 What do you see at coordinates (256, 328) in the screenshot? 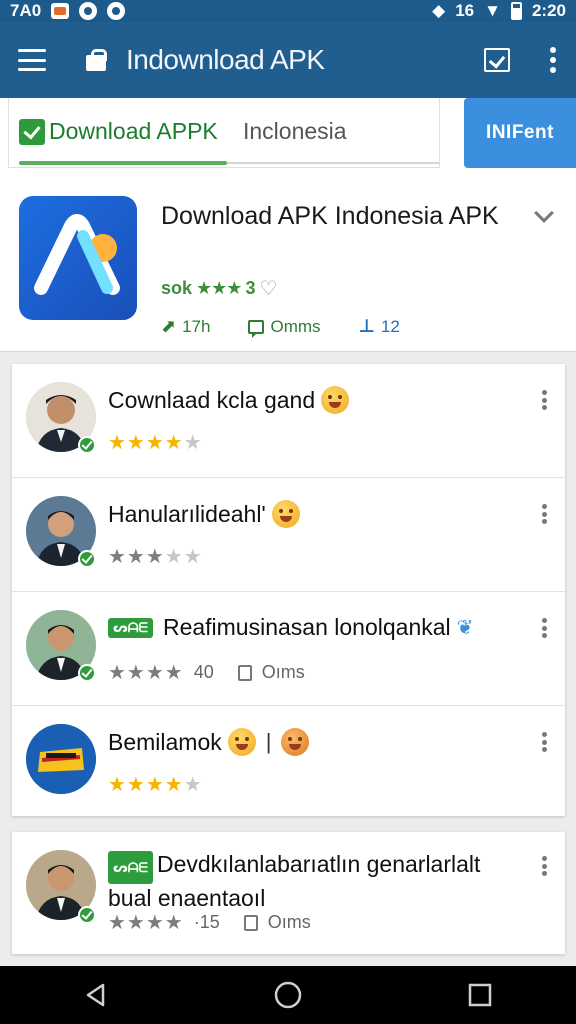
I see `comment-icon` at bounding box center [256, 328].